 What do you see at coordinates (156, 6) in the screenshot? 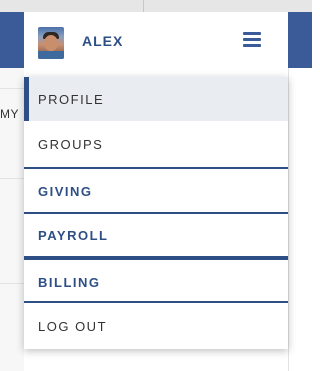
I see `browser-tab-strip` at bounding box center [156, 6].